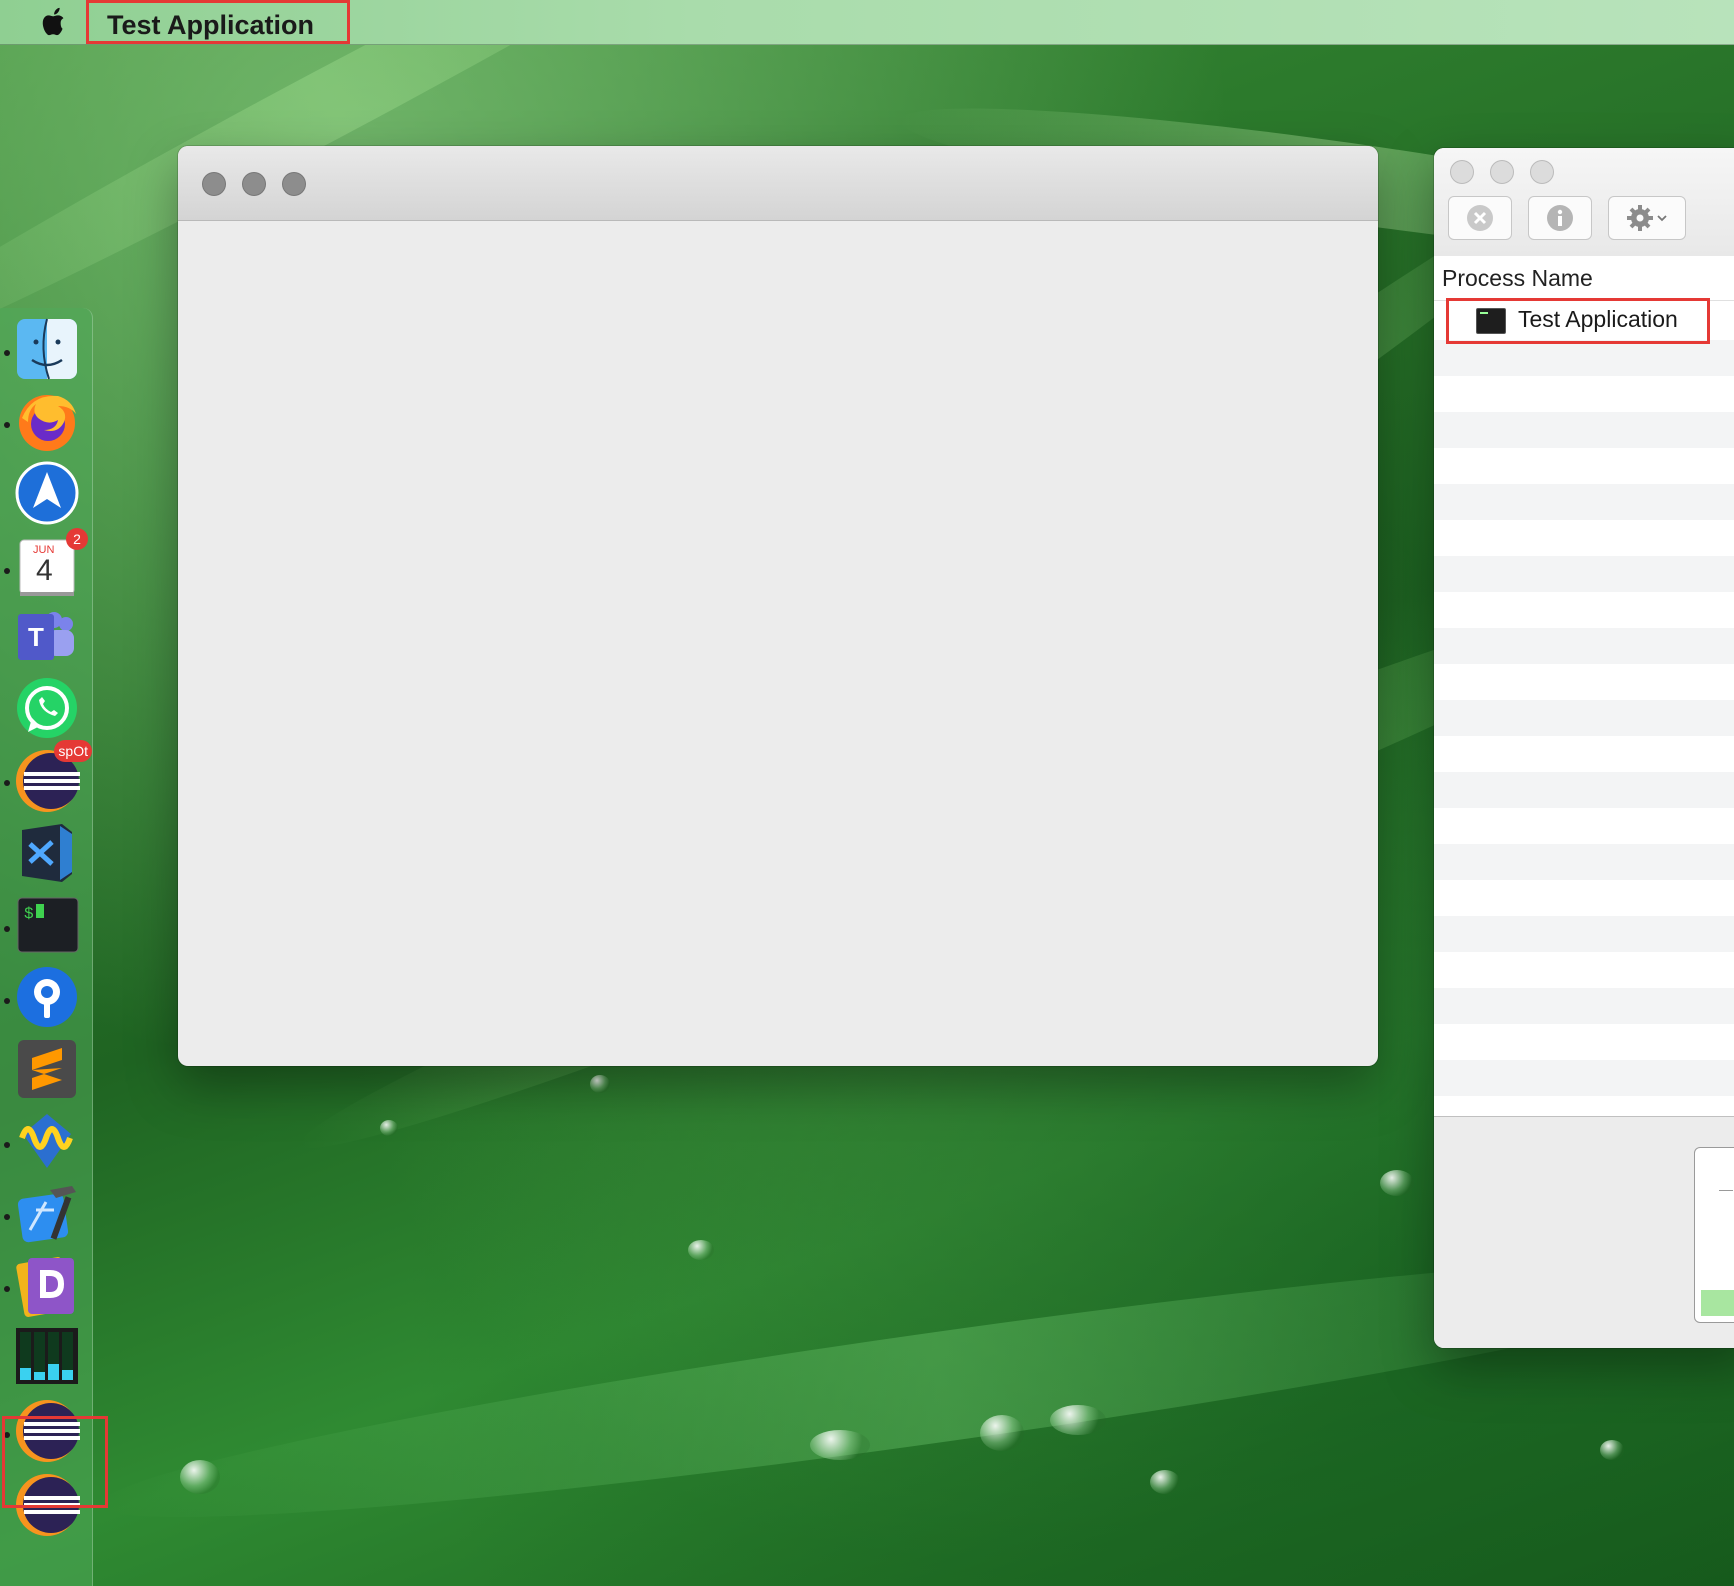  Describe the element at coordinates (49, 711) in the screenshot. I see `whatsapp-icon` at that location.